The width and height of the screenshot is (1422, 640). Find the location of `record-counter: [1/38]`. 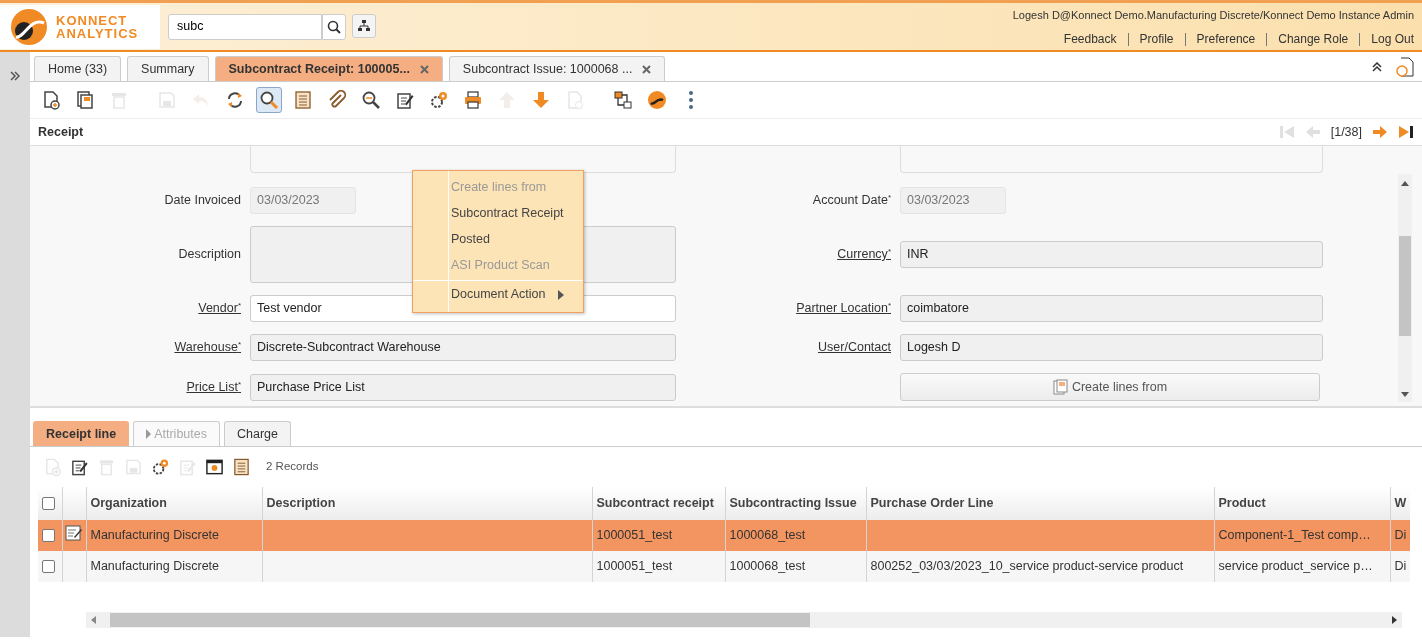

record-counter: [1/38] is located at coordinates (1346, 132).